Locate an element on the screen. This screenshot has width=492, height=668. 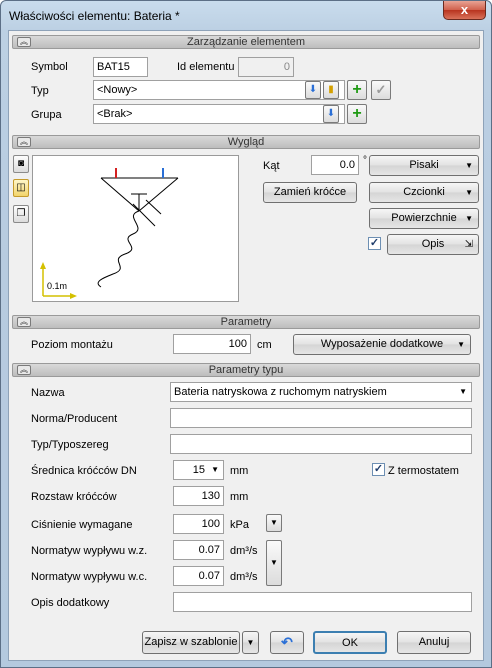
grupa-browse-icon: ⬇ is located at coordinates (331, 114).